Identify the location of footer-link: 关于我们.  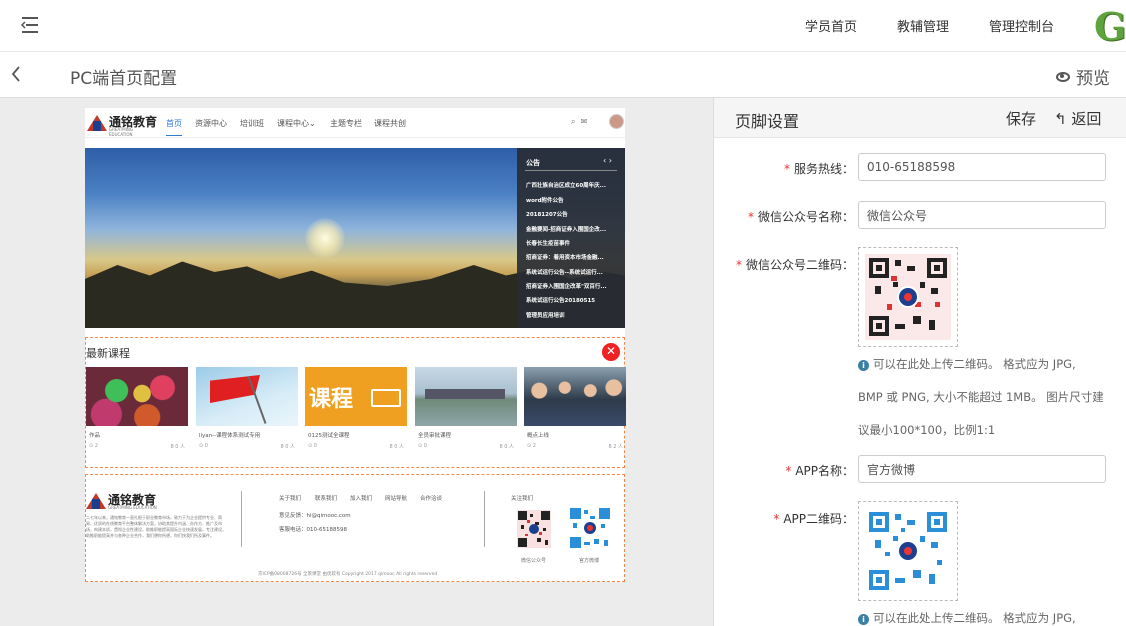
(290, 498).